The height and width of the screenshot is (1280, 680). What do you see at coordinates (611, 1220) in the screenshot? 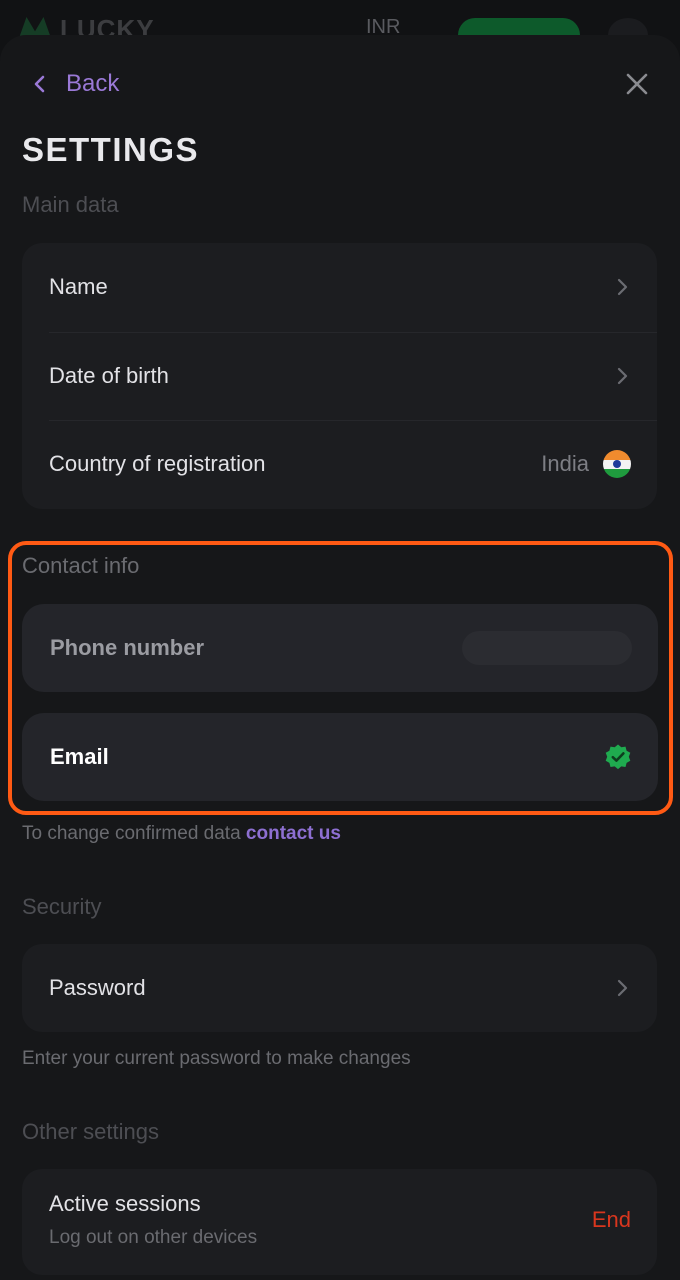
I see `end-sessions-button: End` at bounding box center [611, 1220].